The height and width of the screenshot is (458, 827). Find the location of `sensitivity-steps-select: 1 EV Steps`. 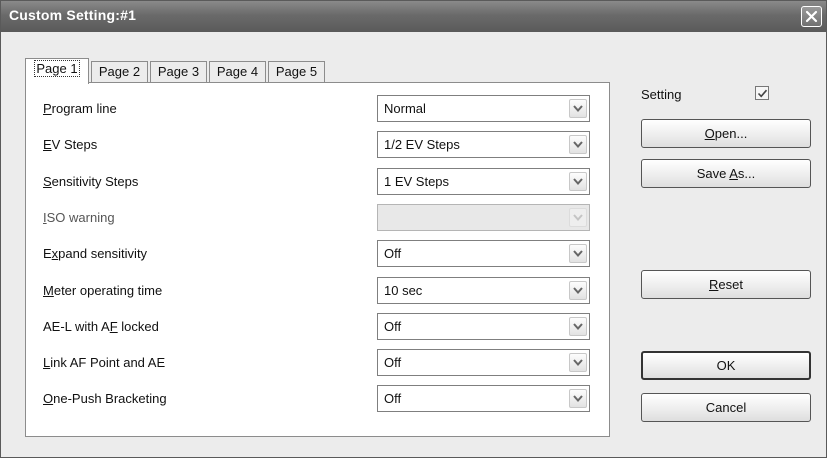

sensitivity-steps-select: 1 EV Steps is located at coordinates (483, 181).